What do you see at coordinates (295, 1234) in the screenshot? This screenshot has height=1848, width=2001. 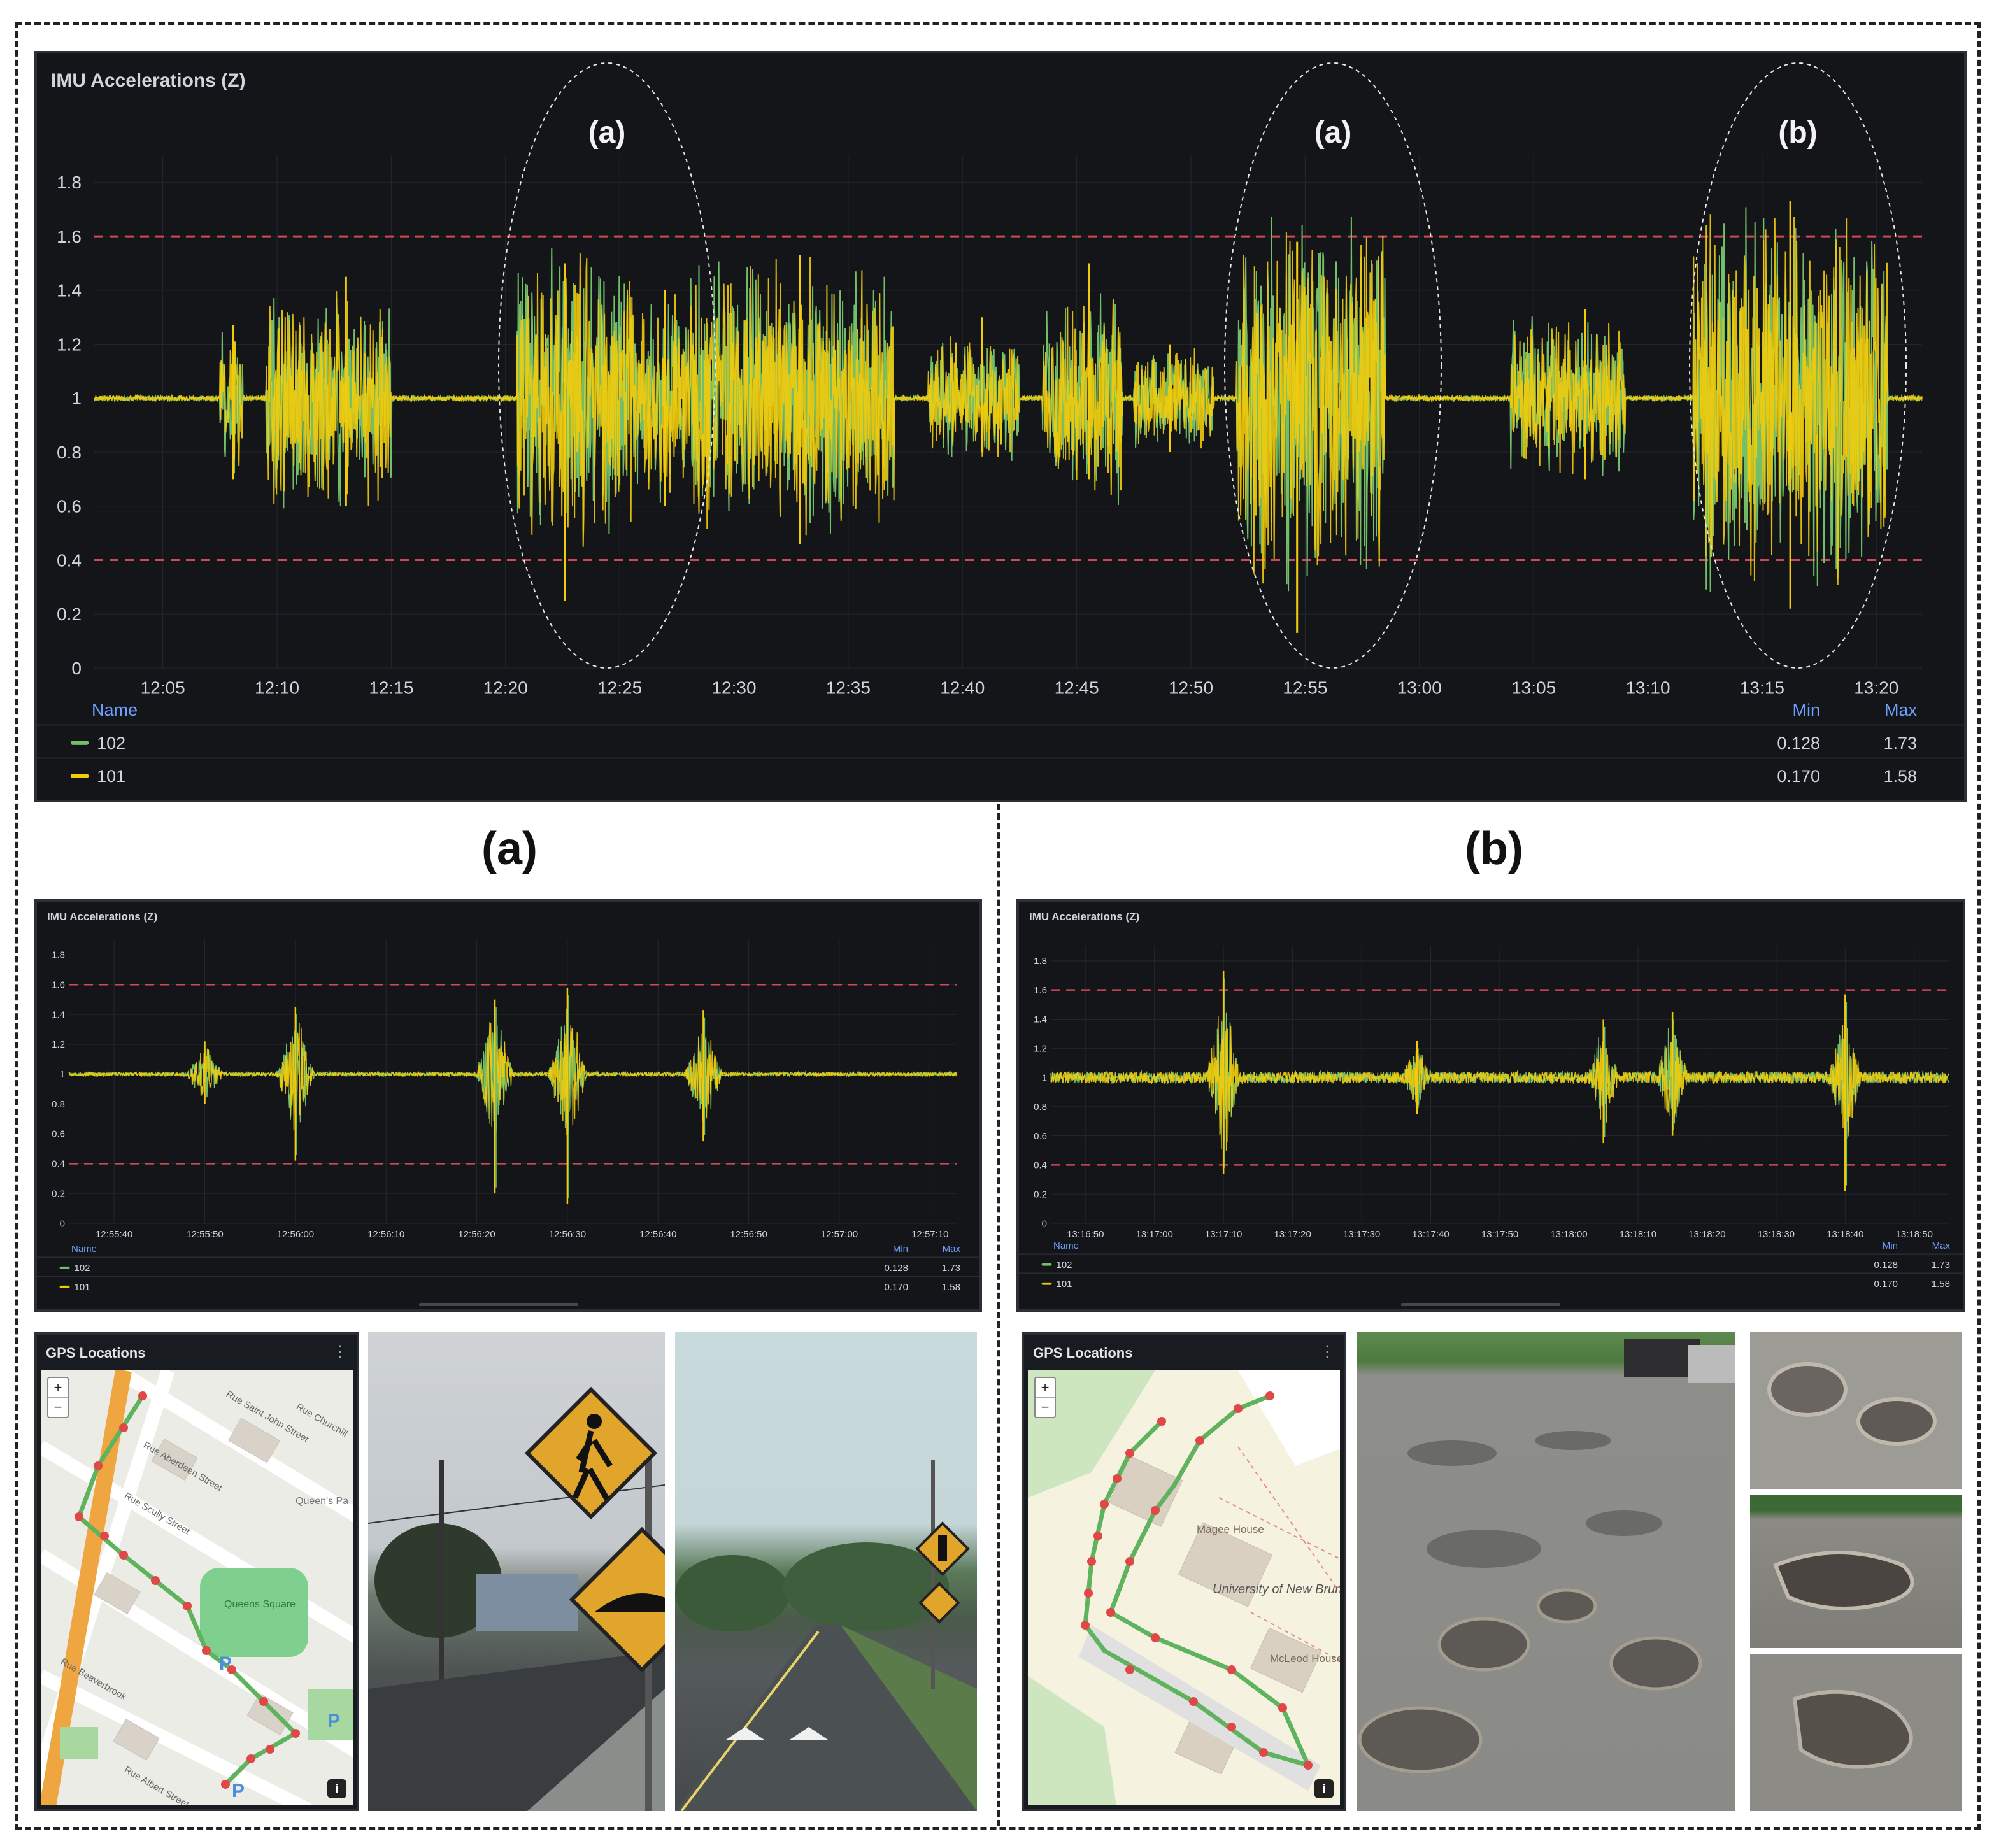 I see `x-tick-label: 12:56:00` at bounding box center [295, 1234].